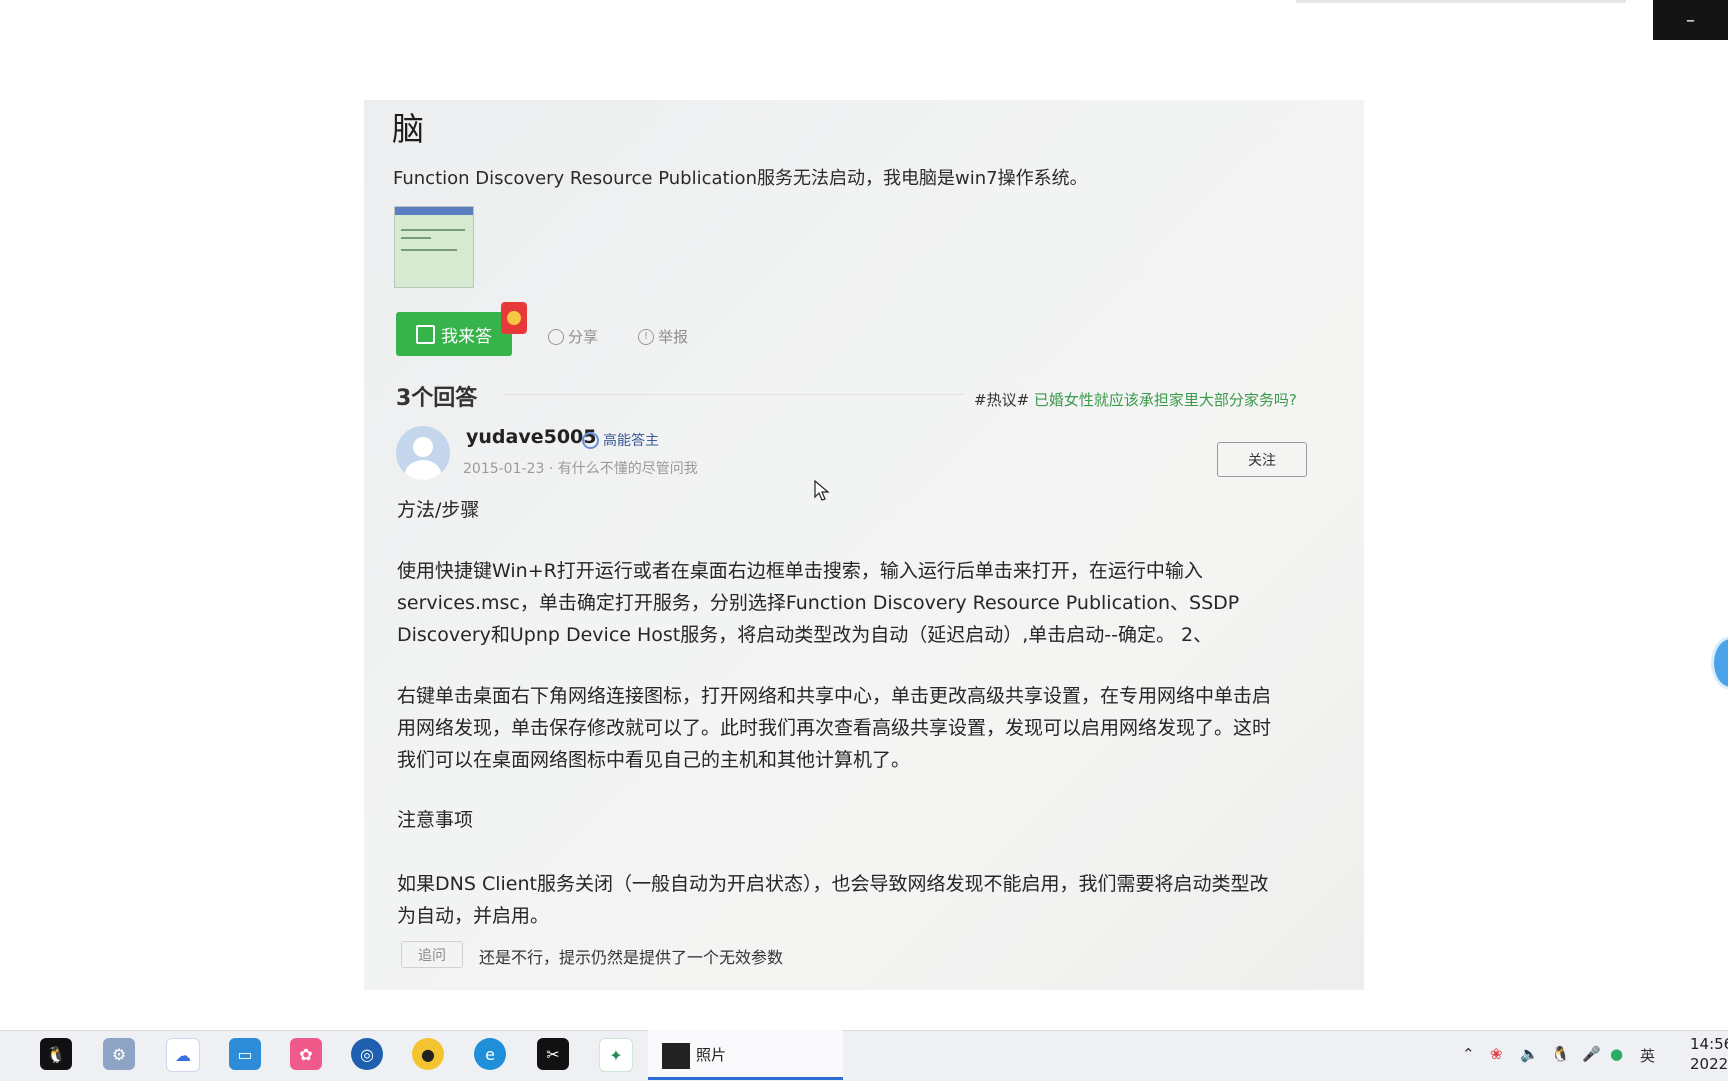 The image size is (1728, 1081). I want to click on volume-icon: 🔈, so click(1529, 1054).